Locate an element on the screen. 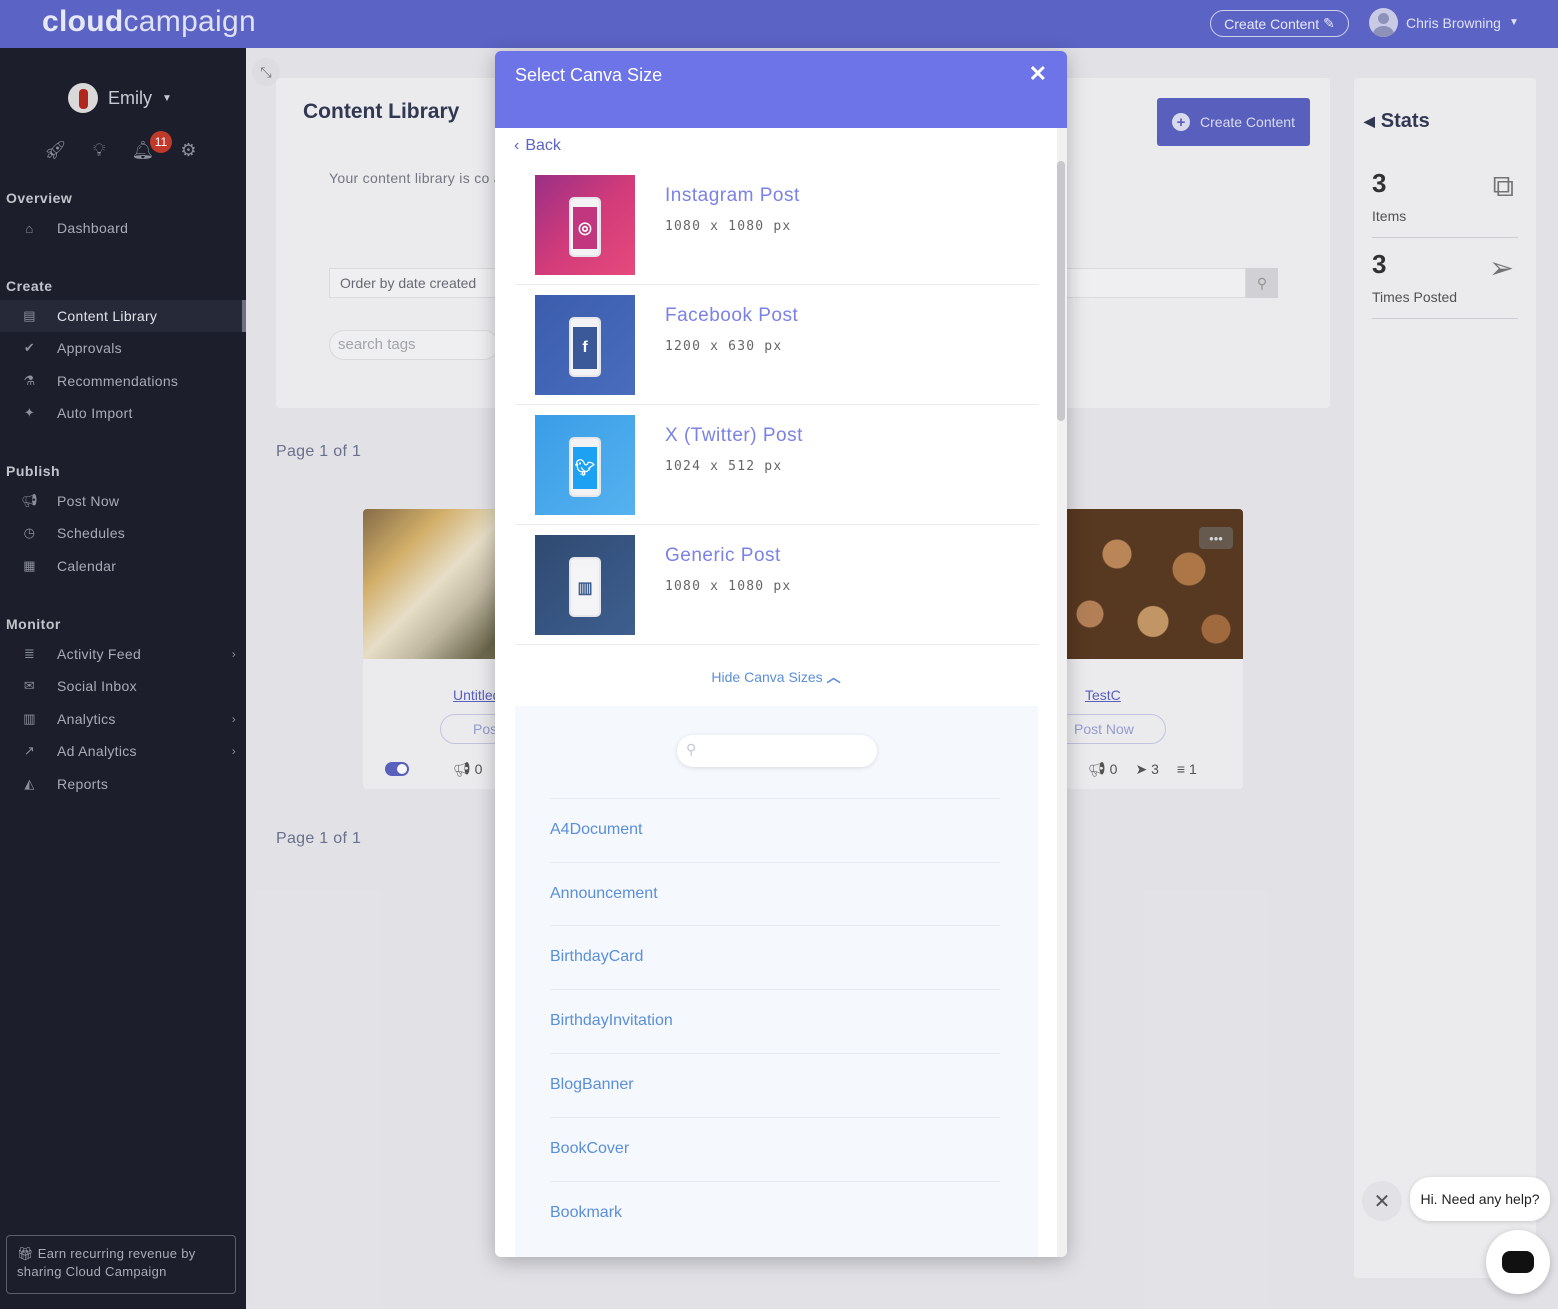 The image size is (1558, 1309). hide-canva-sizes-link: Hide Canva Sizes ︿ is located at coordinates (776, 677).